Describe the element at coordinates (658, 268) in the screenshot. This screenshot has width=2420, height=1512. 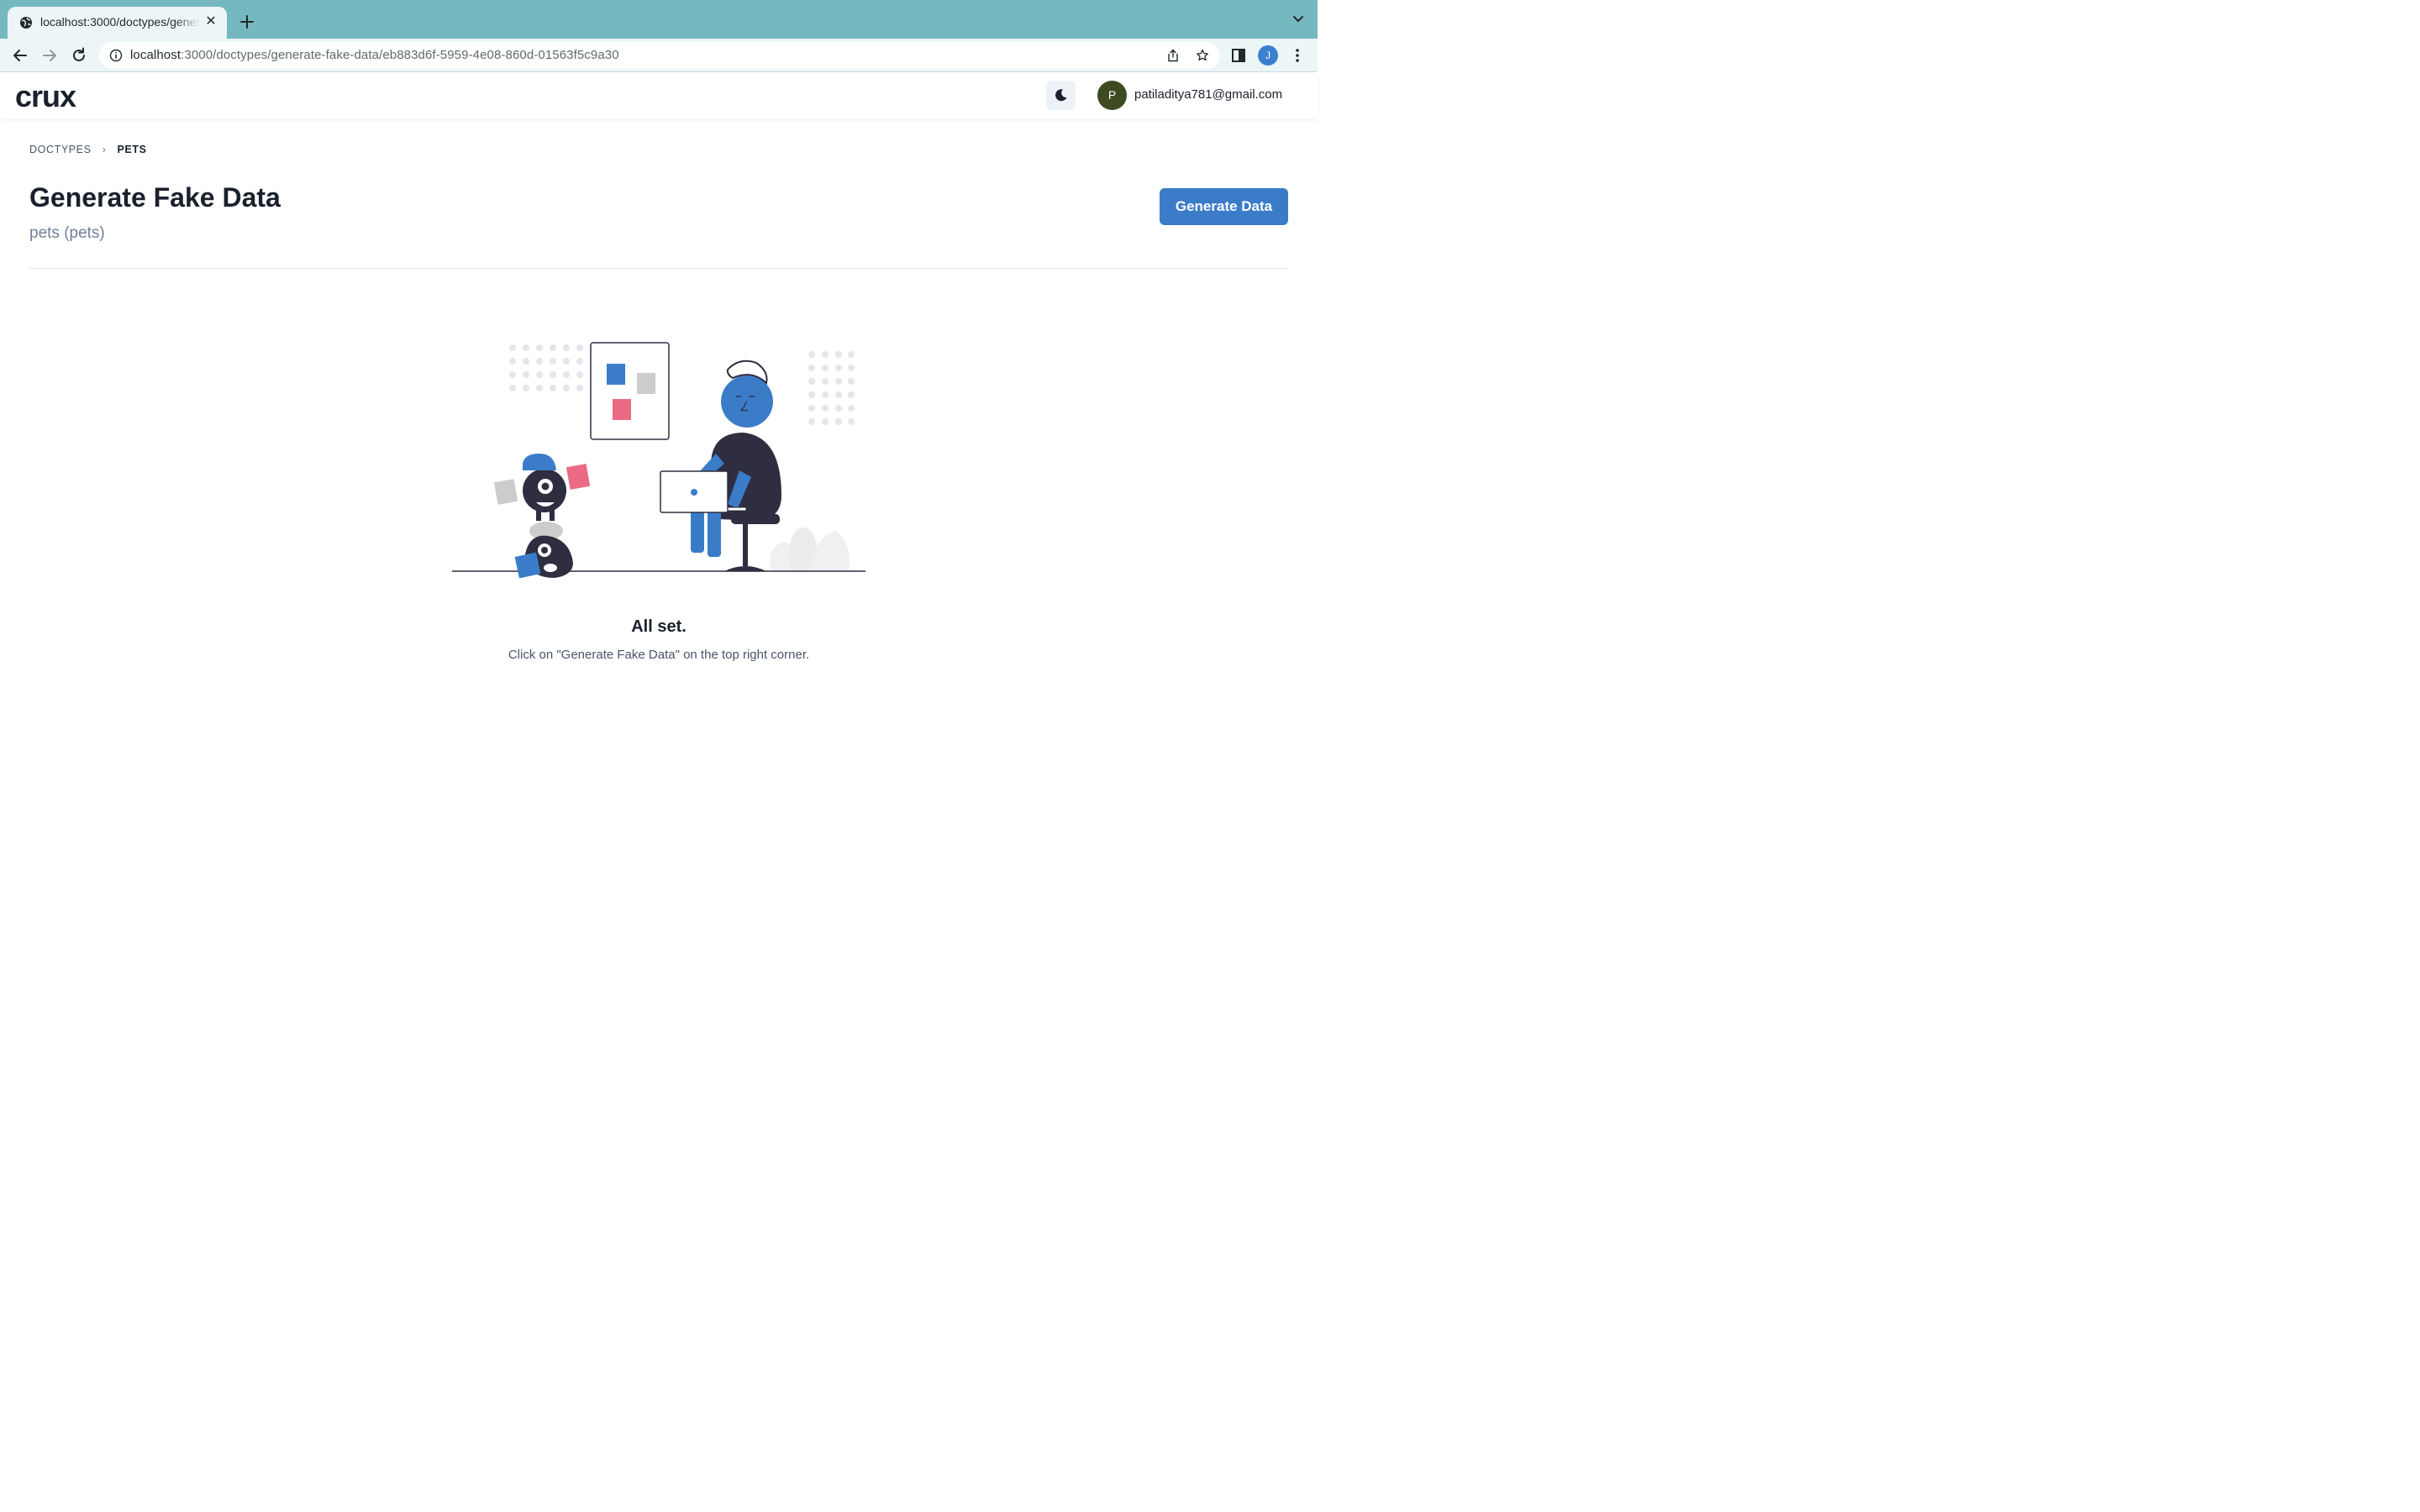
I see `divider` at that location.